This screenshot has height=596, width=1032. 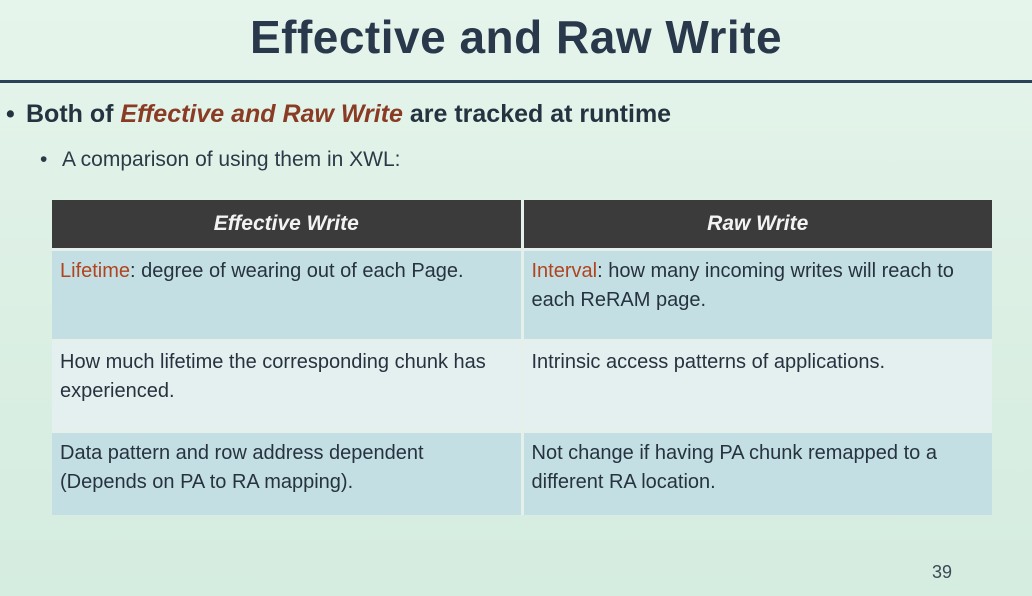 I want to click on lifetime-definition: : degree of wearing out of each Page., so click(x=297, y=271).